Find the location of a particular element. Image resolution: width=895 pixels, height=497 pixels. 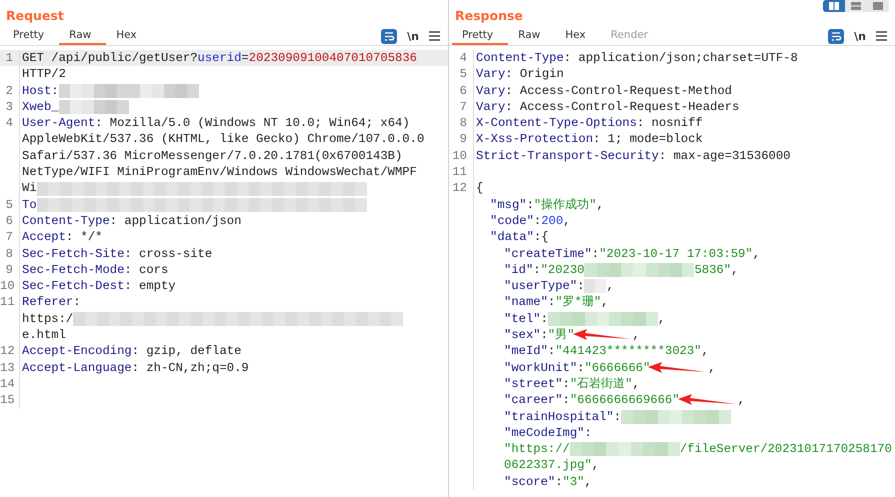

code-text: Xweb_ is located at coordinates (40, 107).